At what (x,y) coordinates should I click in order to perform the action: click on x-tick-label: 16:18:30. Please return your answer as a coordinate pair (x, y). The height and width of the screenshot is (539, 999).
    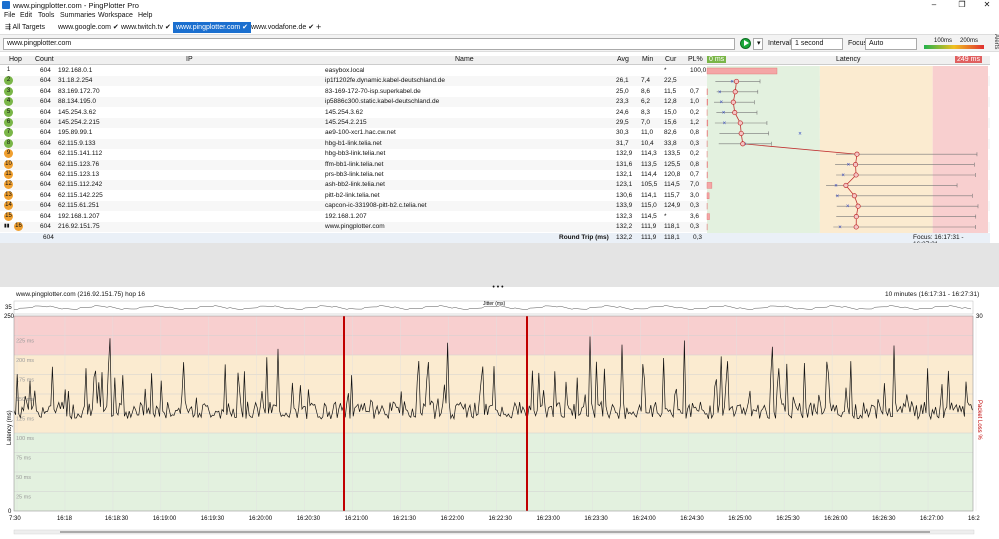
    Looking at the image, I should click on (117, 519).